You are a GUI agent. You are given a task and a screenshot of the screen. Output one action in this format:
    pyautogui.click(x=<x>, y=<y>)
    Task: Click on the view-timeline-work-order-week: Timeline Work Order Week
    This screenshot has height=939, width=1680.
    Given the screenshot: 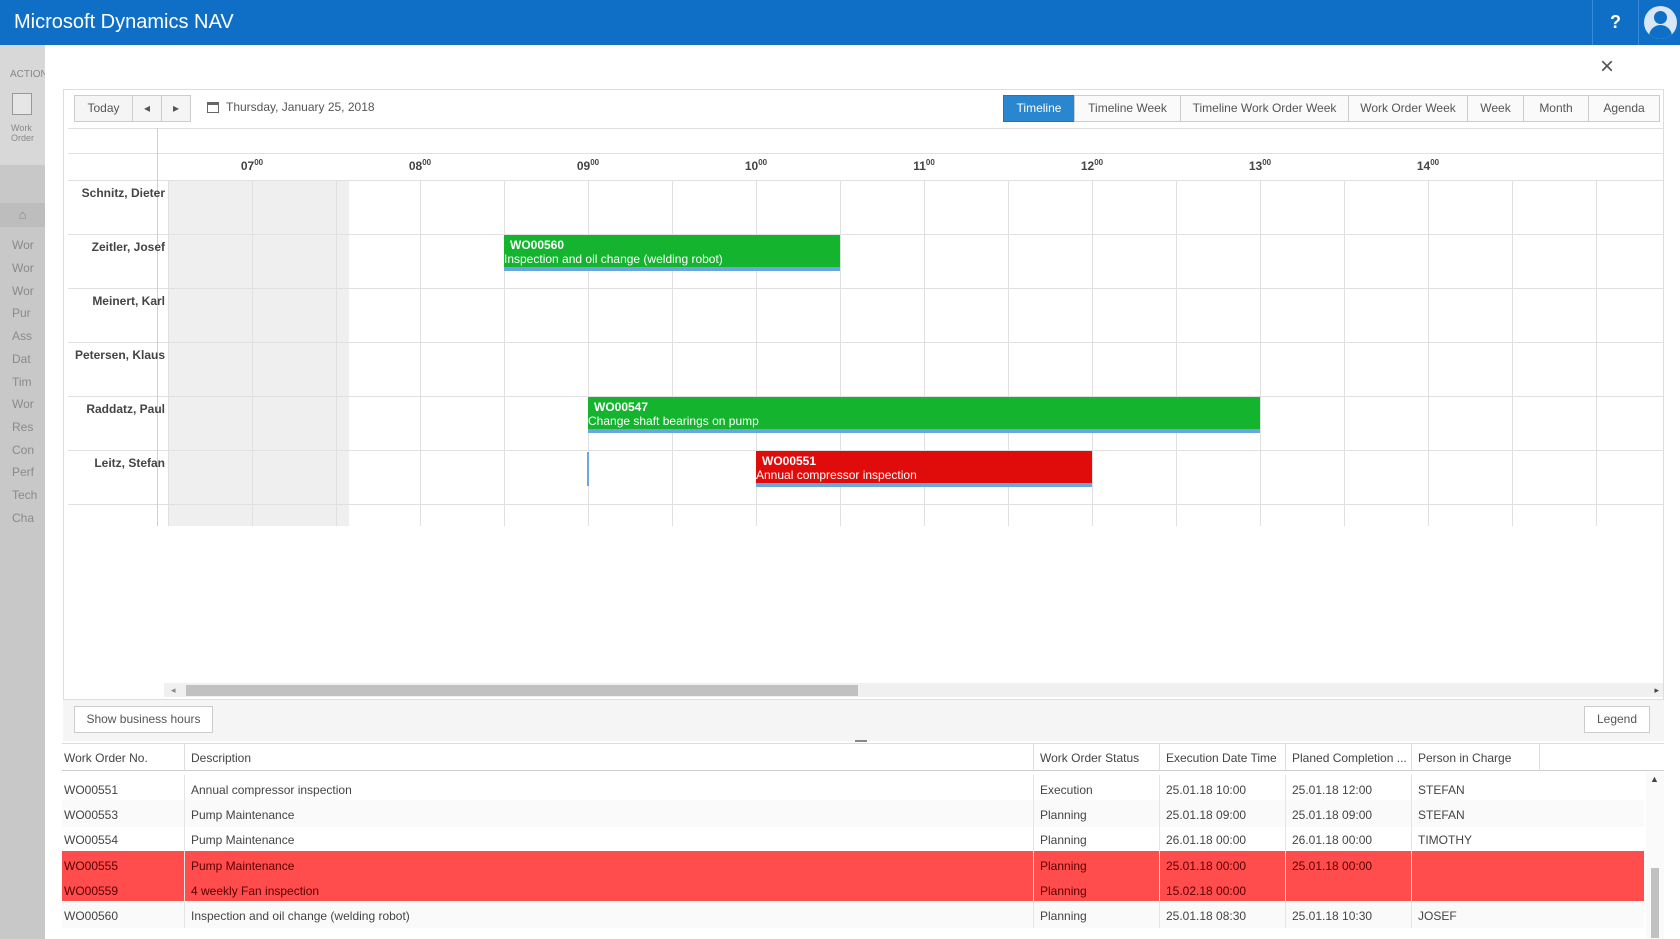 What is the action you would take?
    pyautogui.click(x=1264, y=108)
    